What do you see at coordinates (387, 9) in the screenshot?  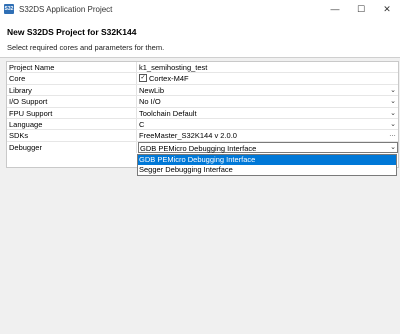 I see `close-button: ✕` at bounding box center [387, 9].